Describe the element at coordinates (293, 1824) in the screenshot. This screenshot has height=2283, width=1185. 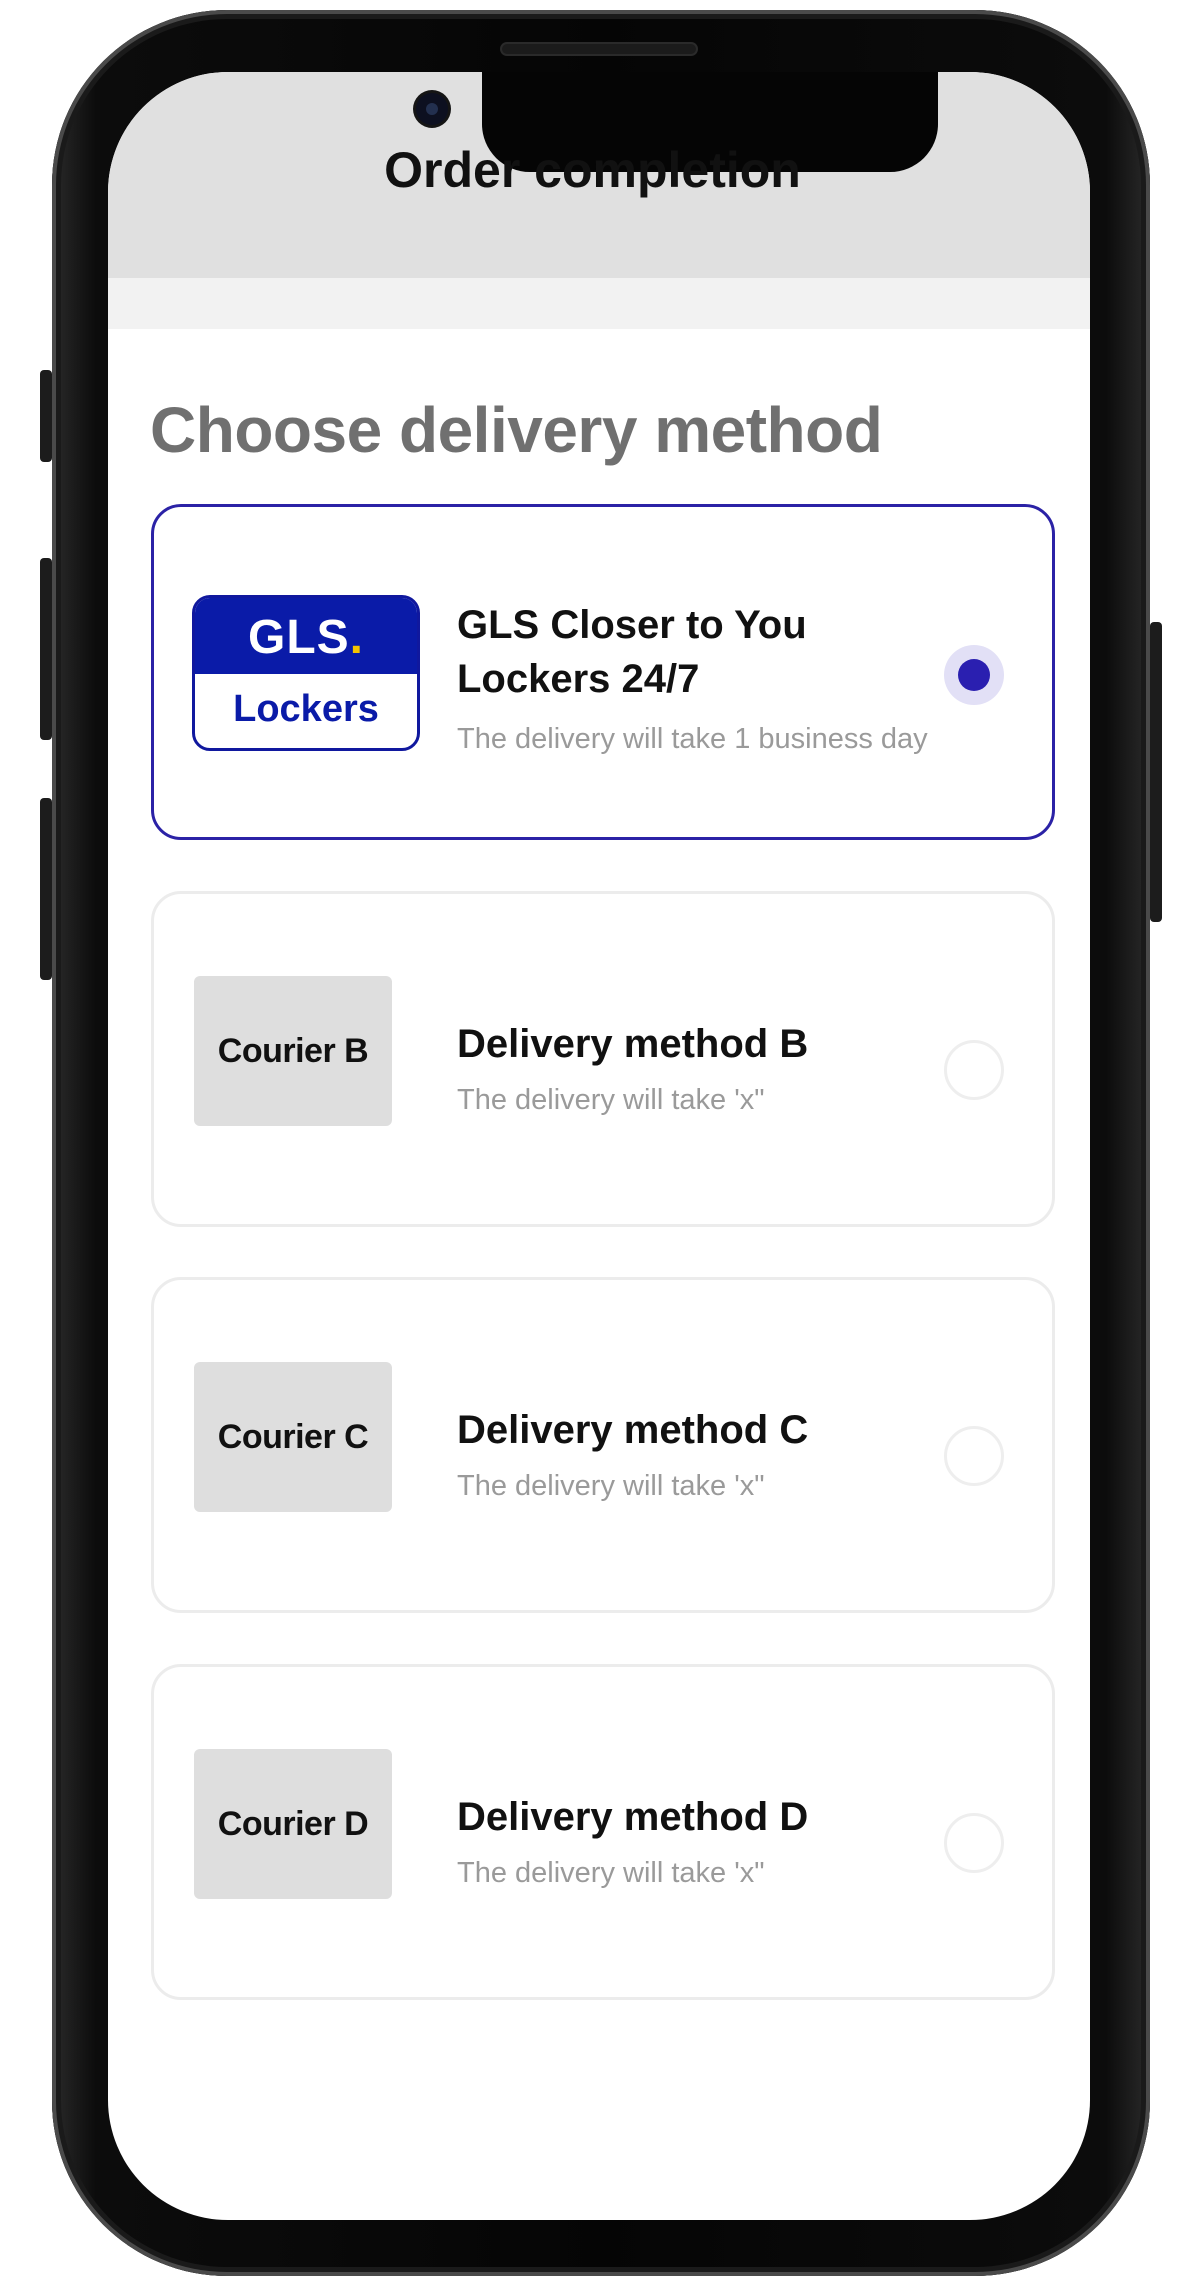
I see `courier-d-logo: Courier D` at that location.